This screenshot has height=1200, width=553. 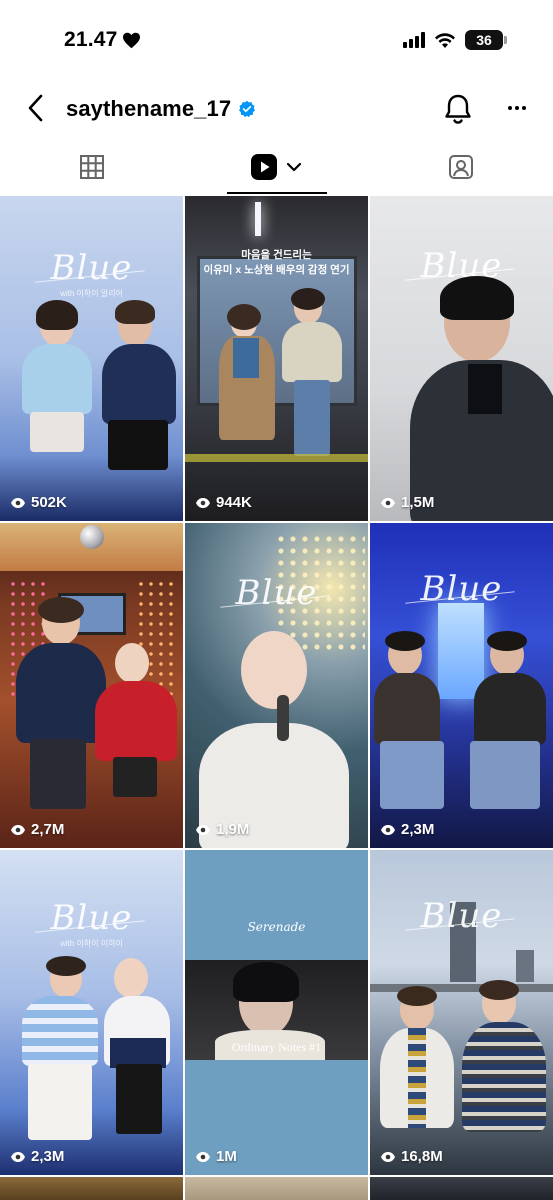 I want to click on chevron-left-icon, so click(x=35, y=108).